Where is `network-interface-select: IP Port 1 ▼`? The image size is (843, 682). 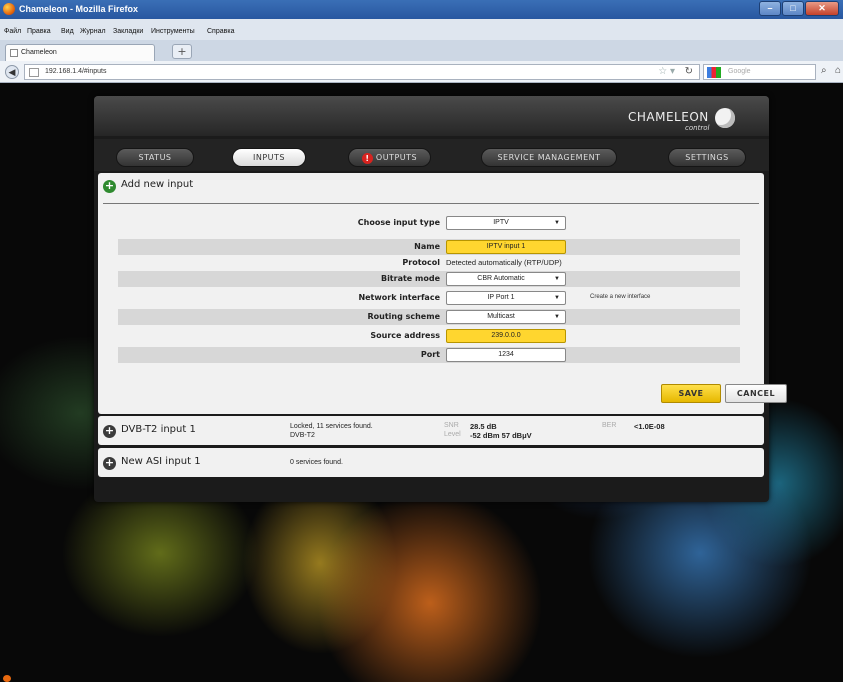
network-interface-select: IP Port 1 ▼ is located at coordinates (506, 298).